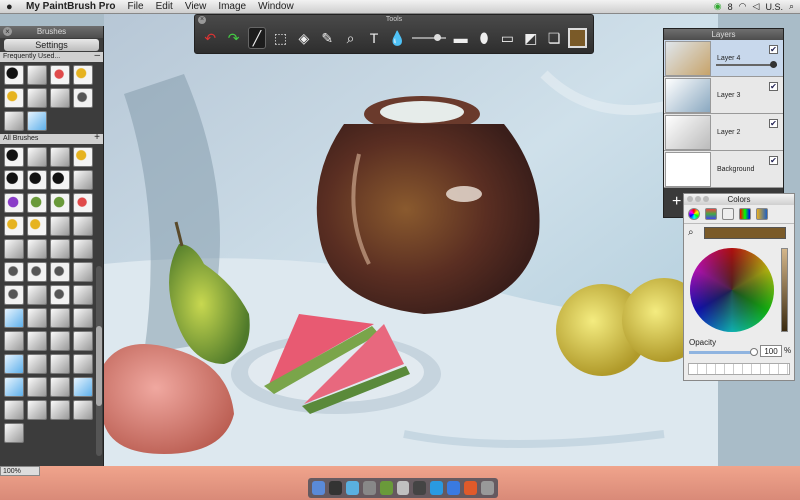  Describe the element at coordinates (578, 38) in the screenshot. I see `current-color-swatch` at that location.